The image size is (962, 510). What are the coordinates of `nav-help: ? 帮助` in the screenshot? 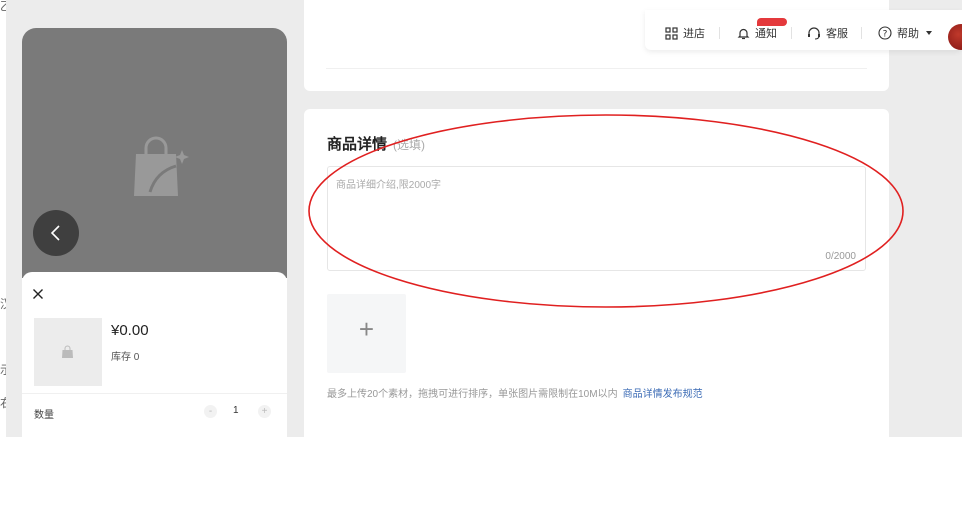 It's located at (908, 33).